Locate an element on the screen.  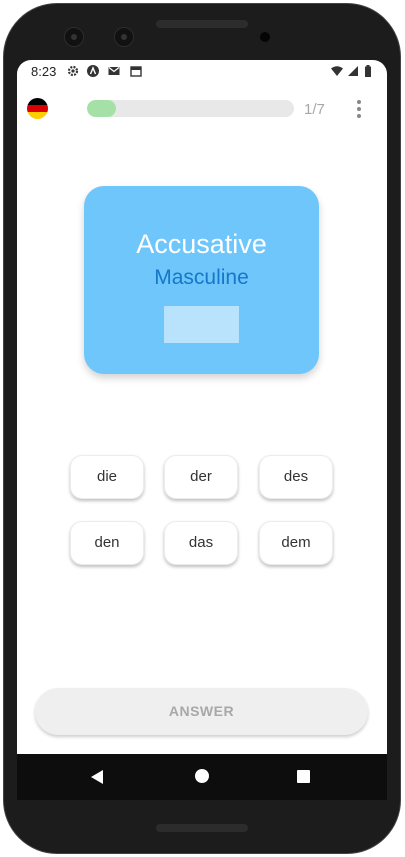
calendar-icon is located at coordinates (136, 71).